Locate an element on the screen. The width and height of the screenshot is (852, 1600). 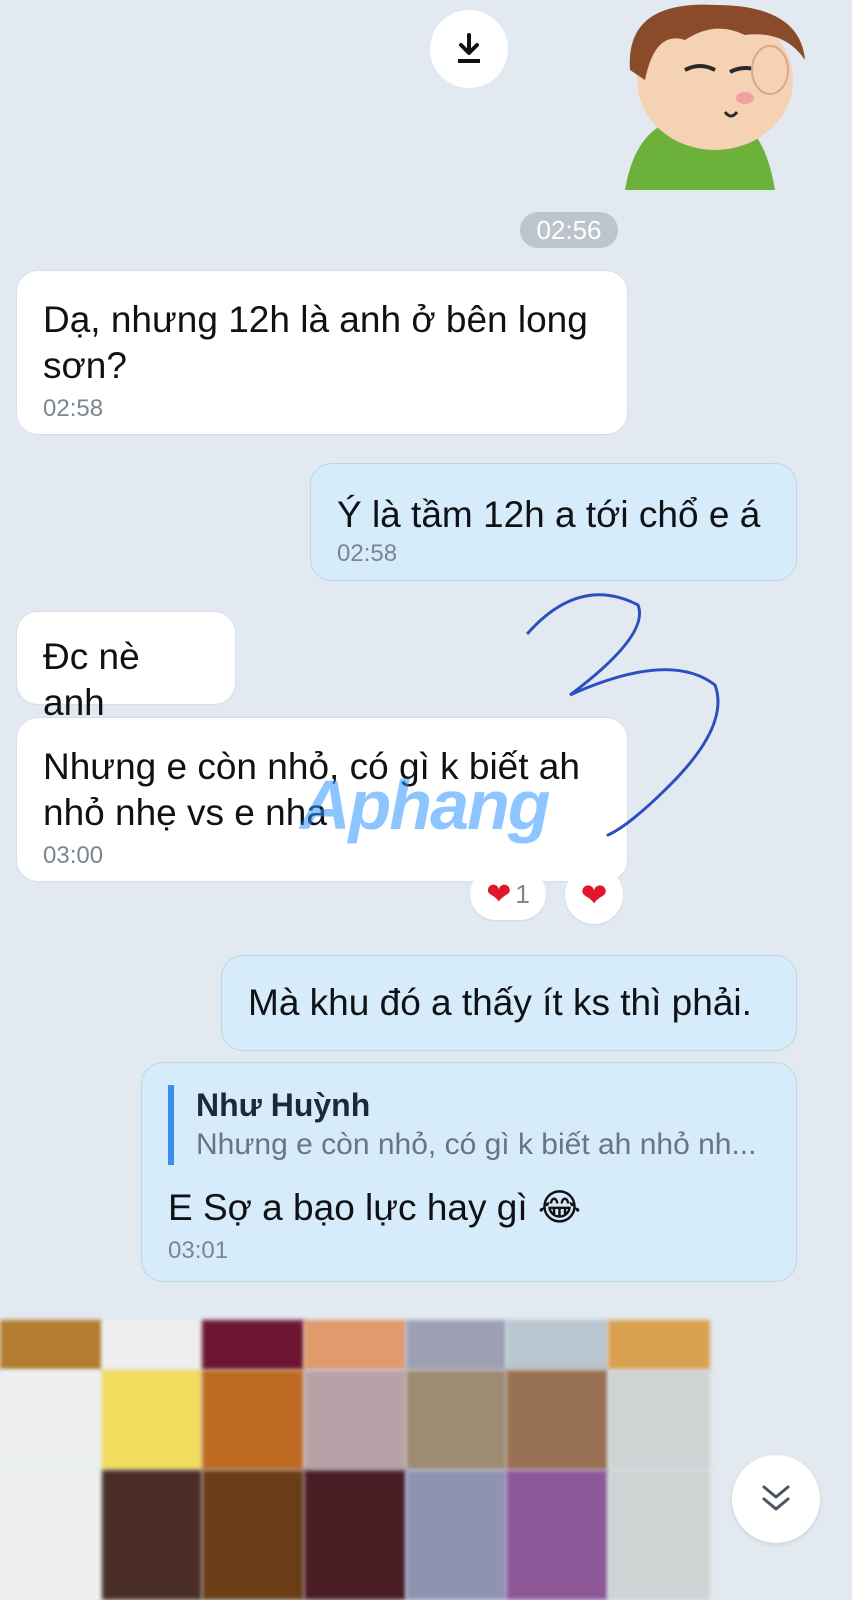
message-bubble-incoming: Đc nè anh is located at coordinates (126, 667).